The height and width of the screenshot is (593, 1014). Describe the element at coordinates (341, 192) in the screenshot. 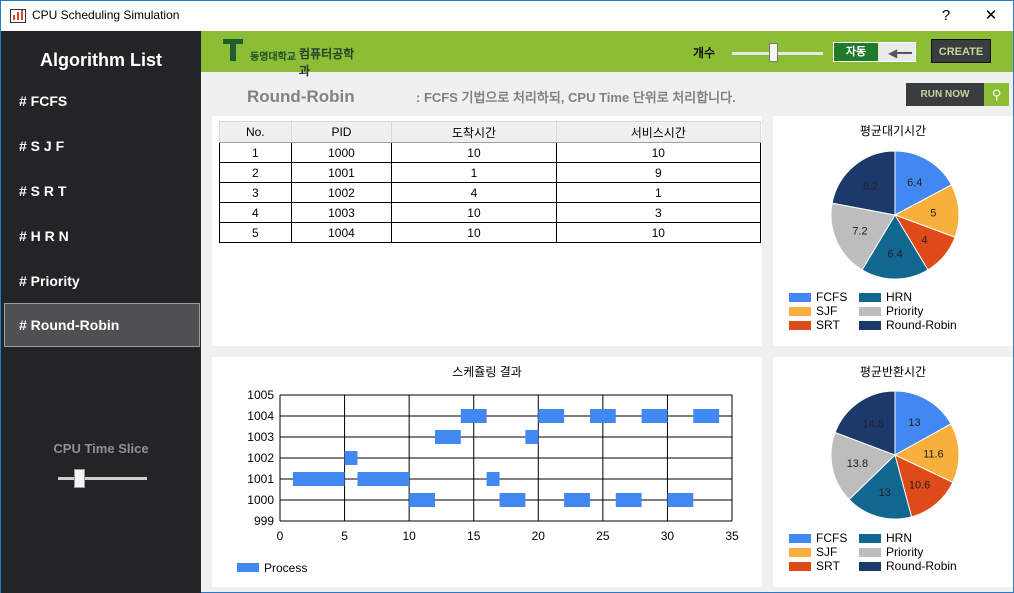

I see `table-cell: 1002` at that location.